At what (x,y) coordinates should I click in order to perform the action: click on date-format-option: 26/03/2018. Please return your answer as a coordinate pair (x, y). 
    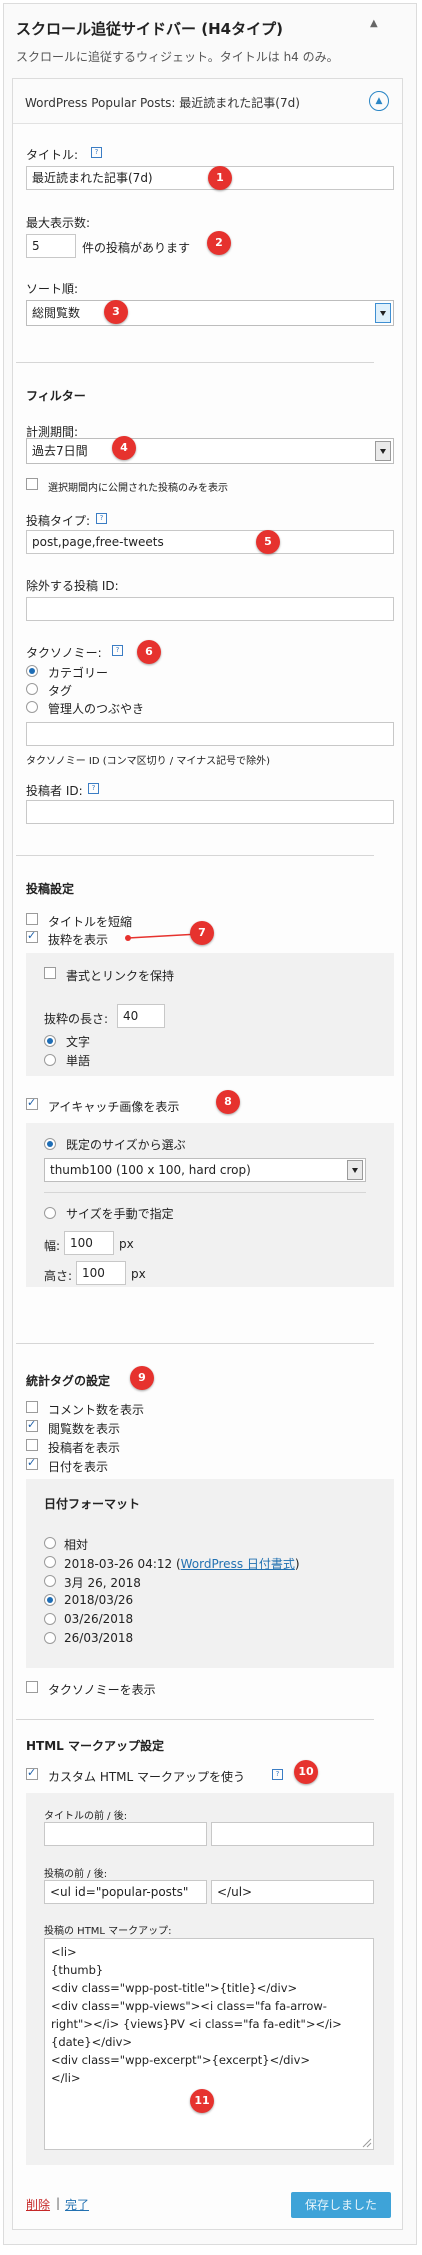
    Looking at the image, I should click on (99, 1638).